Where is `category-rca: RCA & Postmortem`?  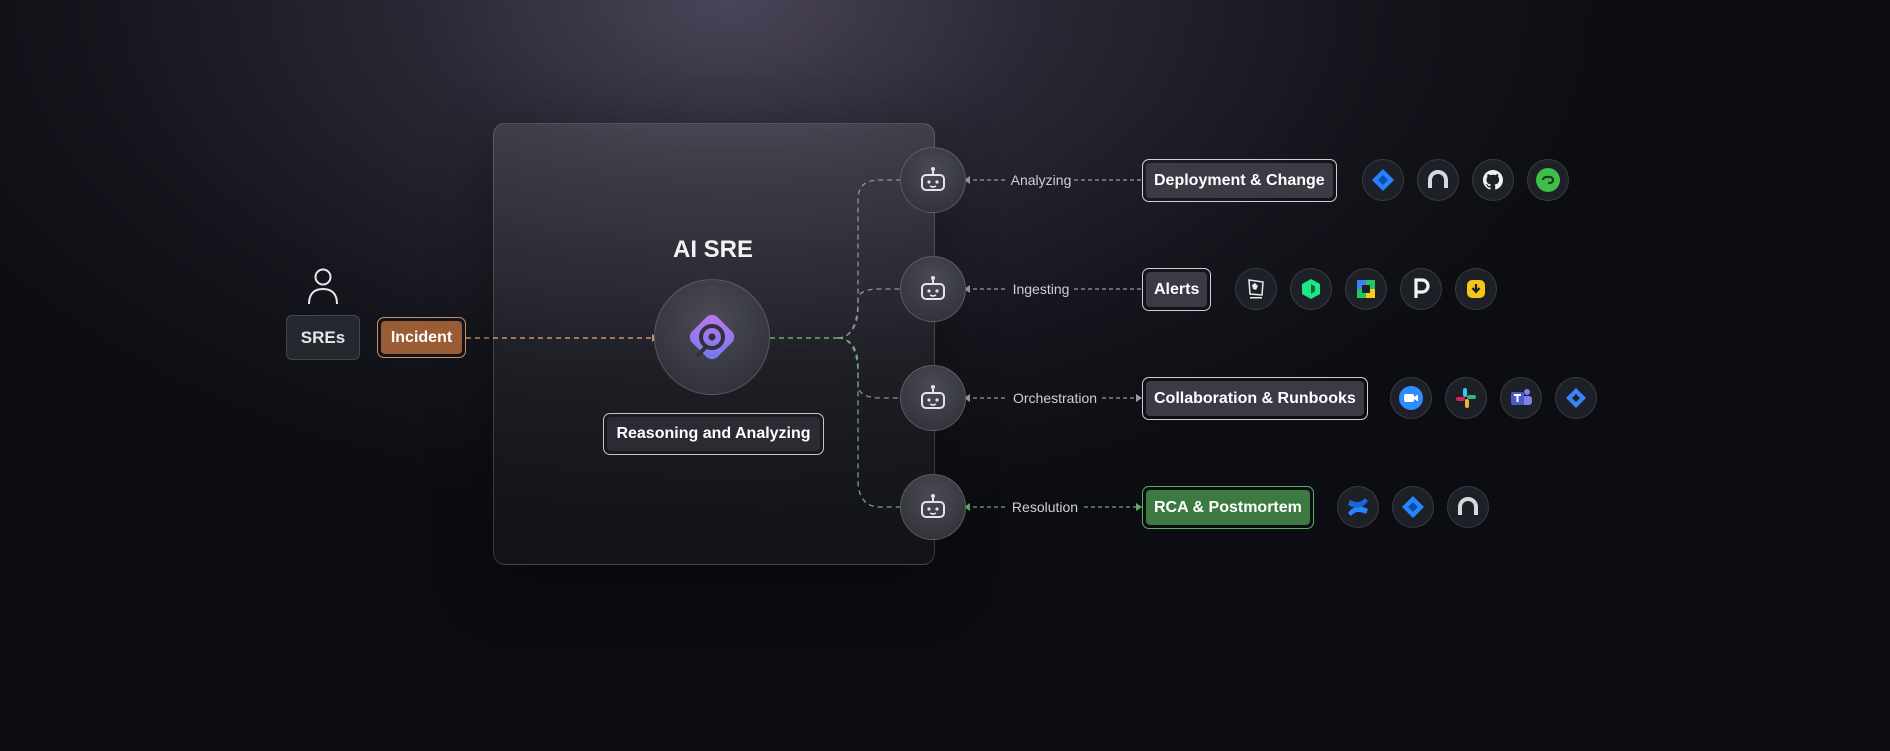 category-rca: RCA & Postmortem is located at coordinates (1228, 507).